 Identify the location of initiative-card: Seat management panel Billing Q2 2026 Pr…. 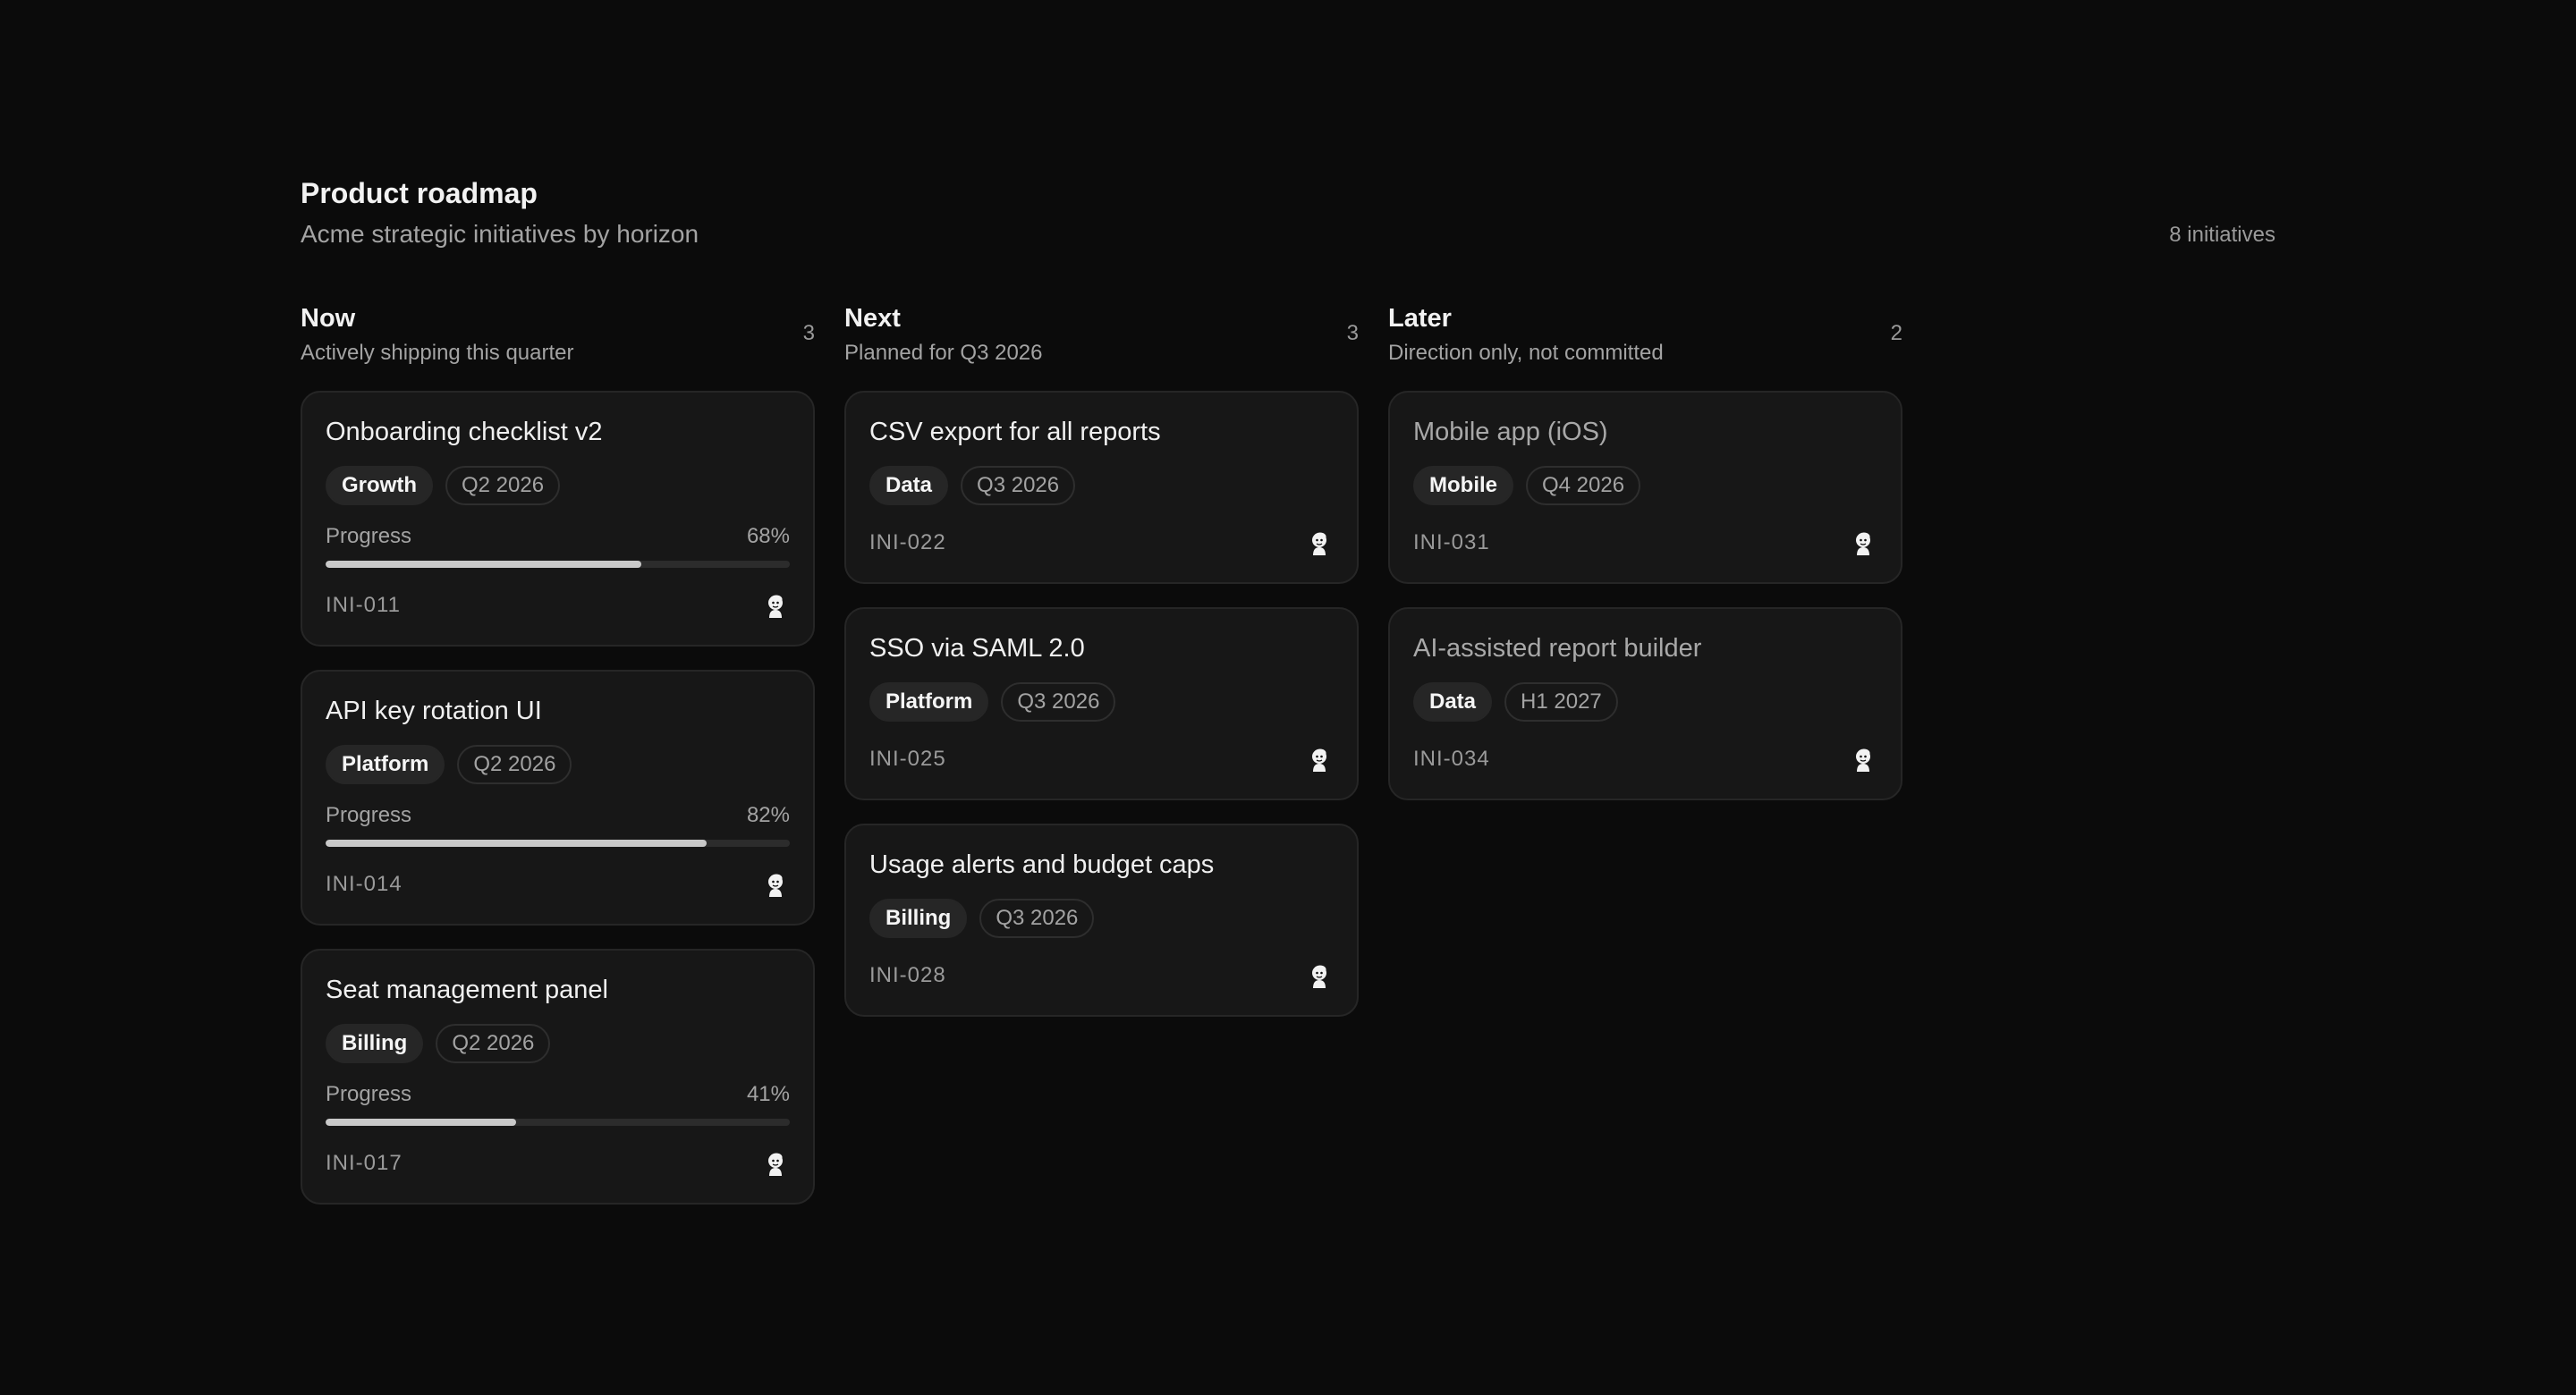
(558, 1077).